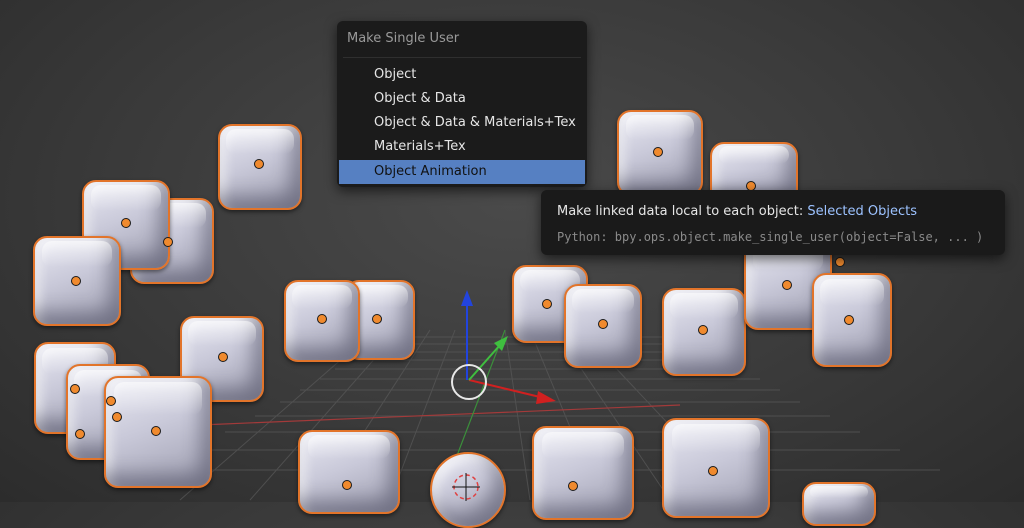 This screenshot has height=528, width=1024. What do you see at coordinates (467, 298) in the screenshot?
I see `z-axis-arrow-icon` at bounding box center [467, 298].